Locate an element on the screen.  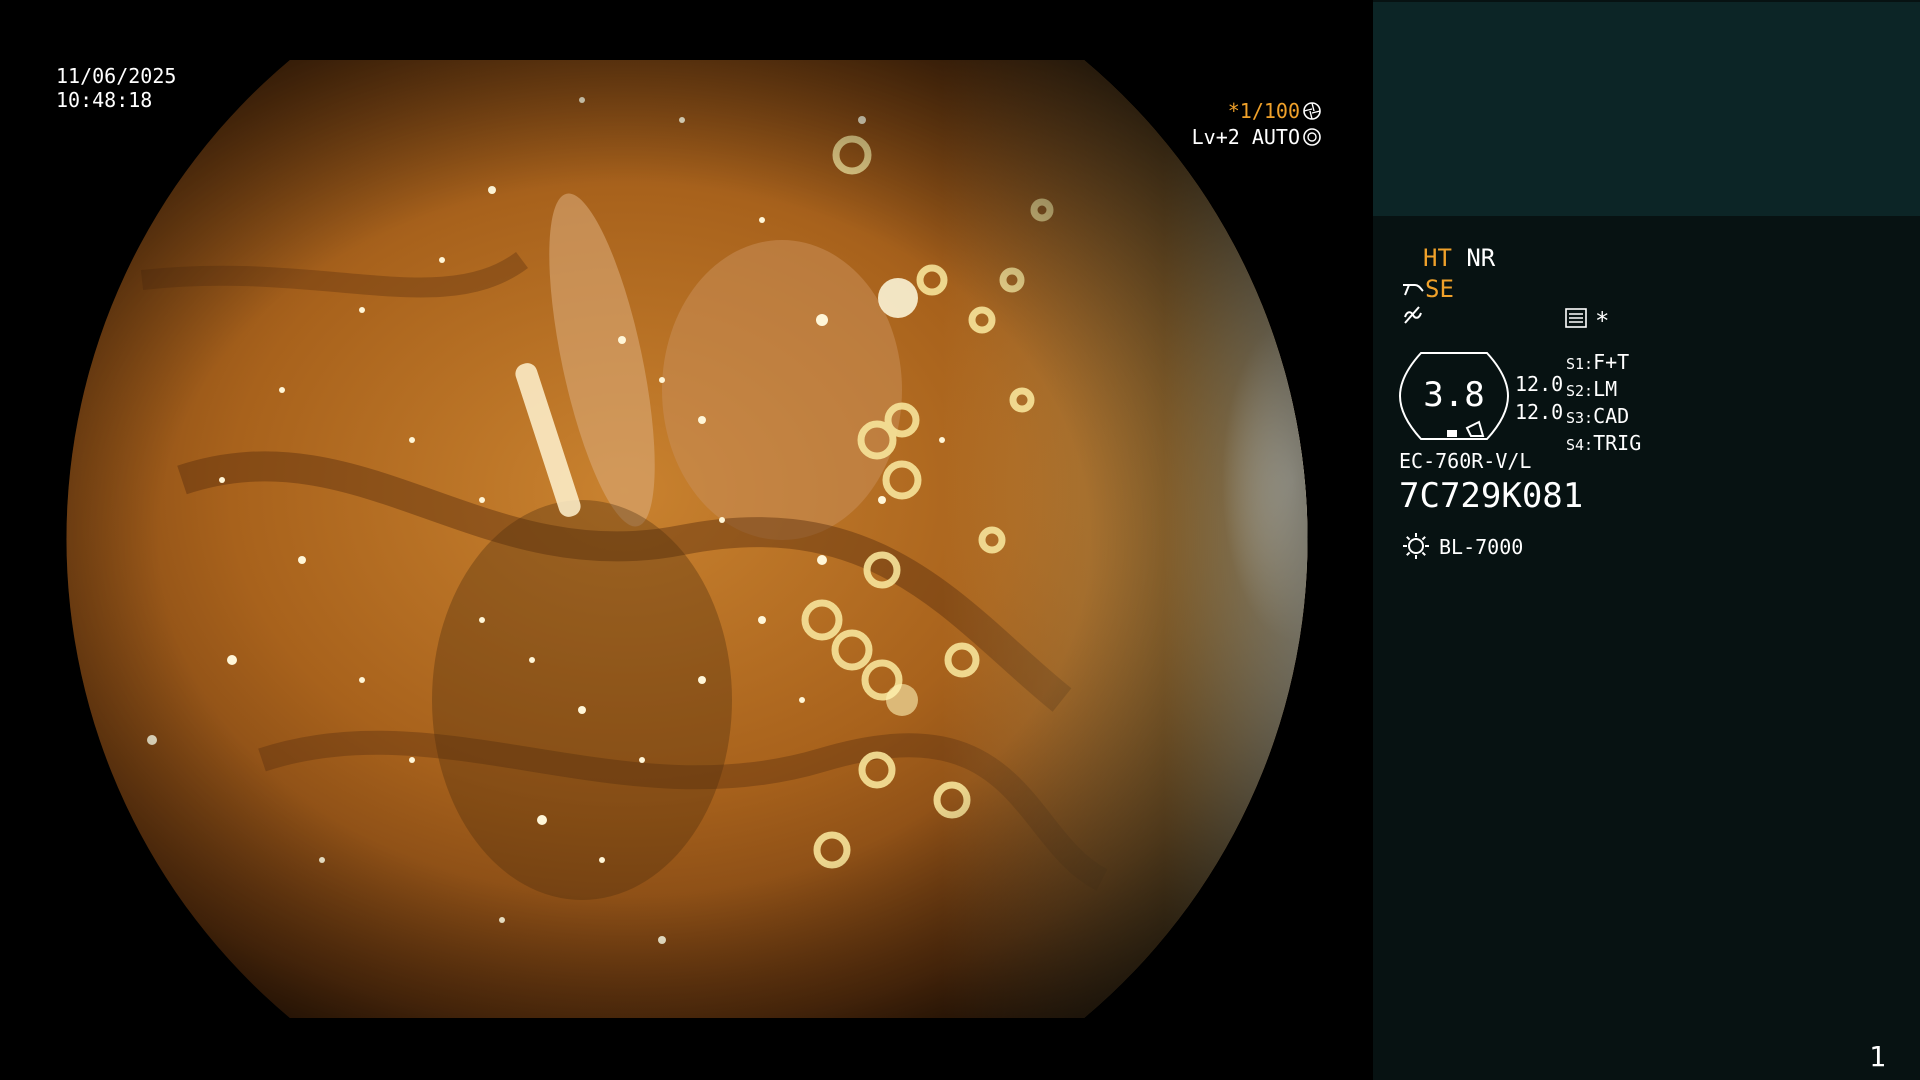
exam-date: 11/06/2025 is located at coordinates (116, 76).